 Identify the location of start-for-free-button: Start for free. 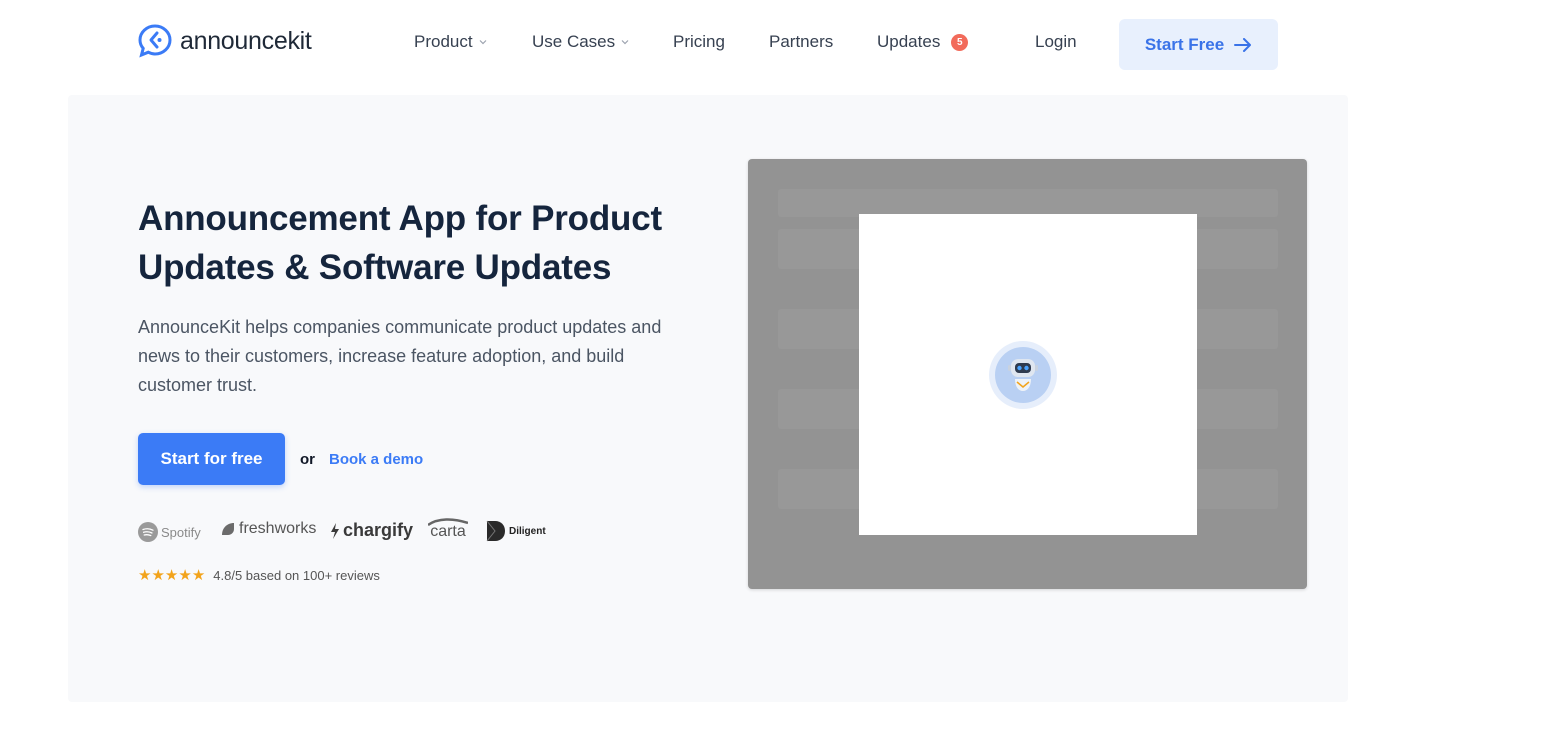
(211, 459).